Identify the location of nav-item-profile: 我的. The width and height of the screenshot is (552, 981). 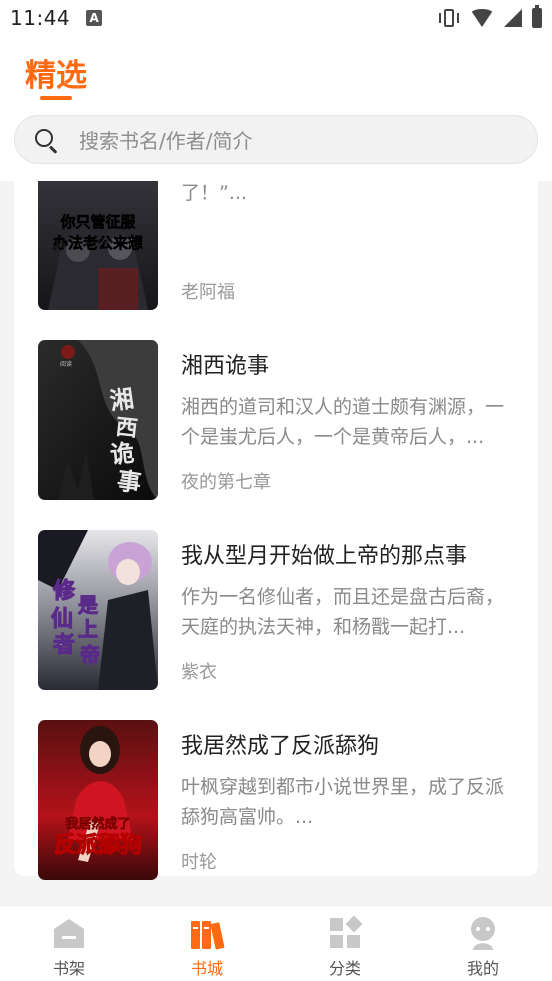
(483, 943).